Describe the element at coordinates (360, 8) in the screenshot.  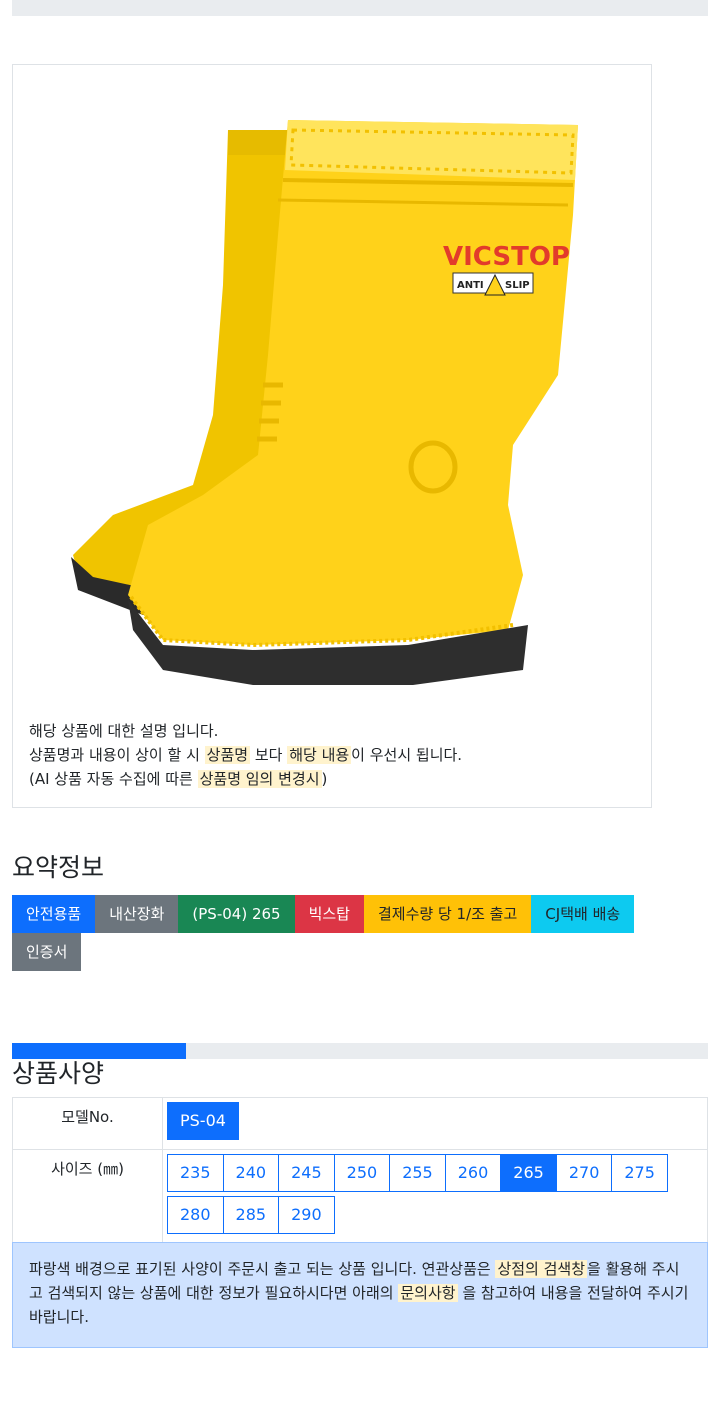
I see `top-bar` at that location.